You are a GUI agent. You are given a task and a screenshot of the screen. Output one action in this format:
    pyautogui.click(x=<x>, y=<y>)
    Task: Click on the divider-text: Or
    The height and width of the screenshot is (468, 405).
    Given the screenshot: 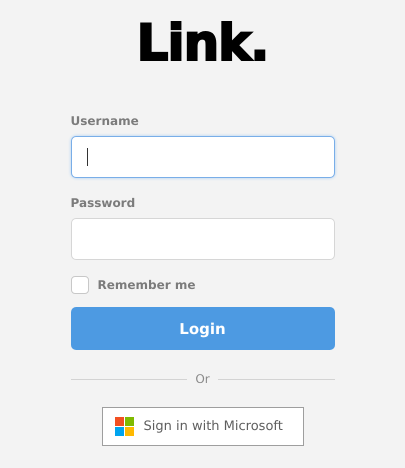 What is the action you would take?
    pyautogui.click(x=202, y=379)
    